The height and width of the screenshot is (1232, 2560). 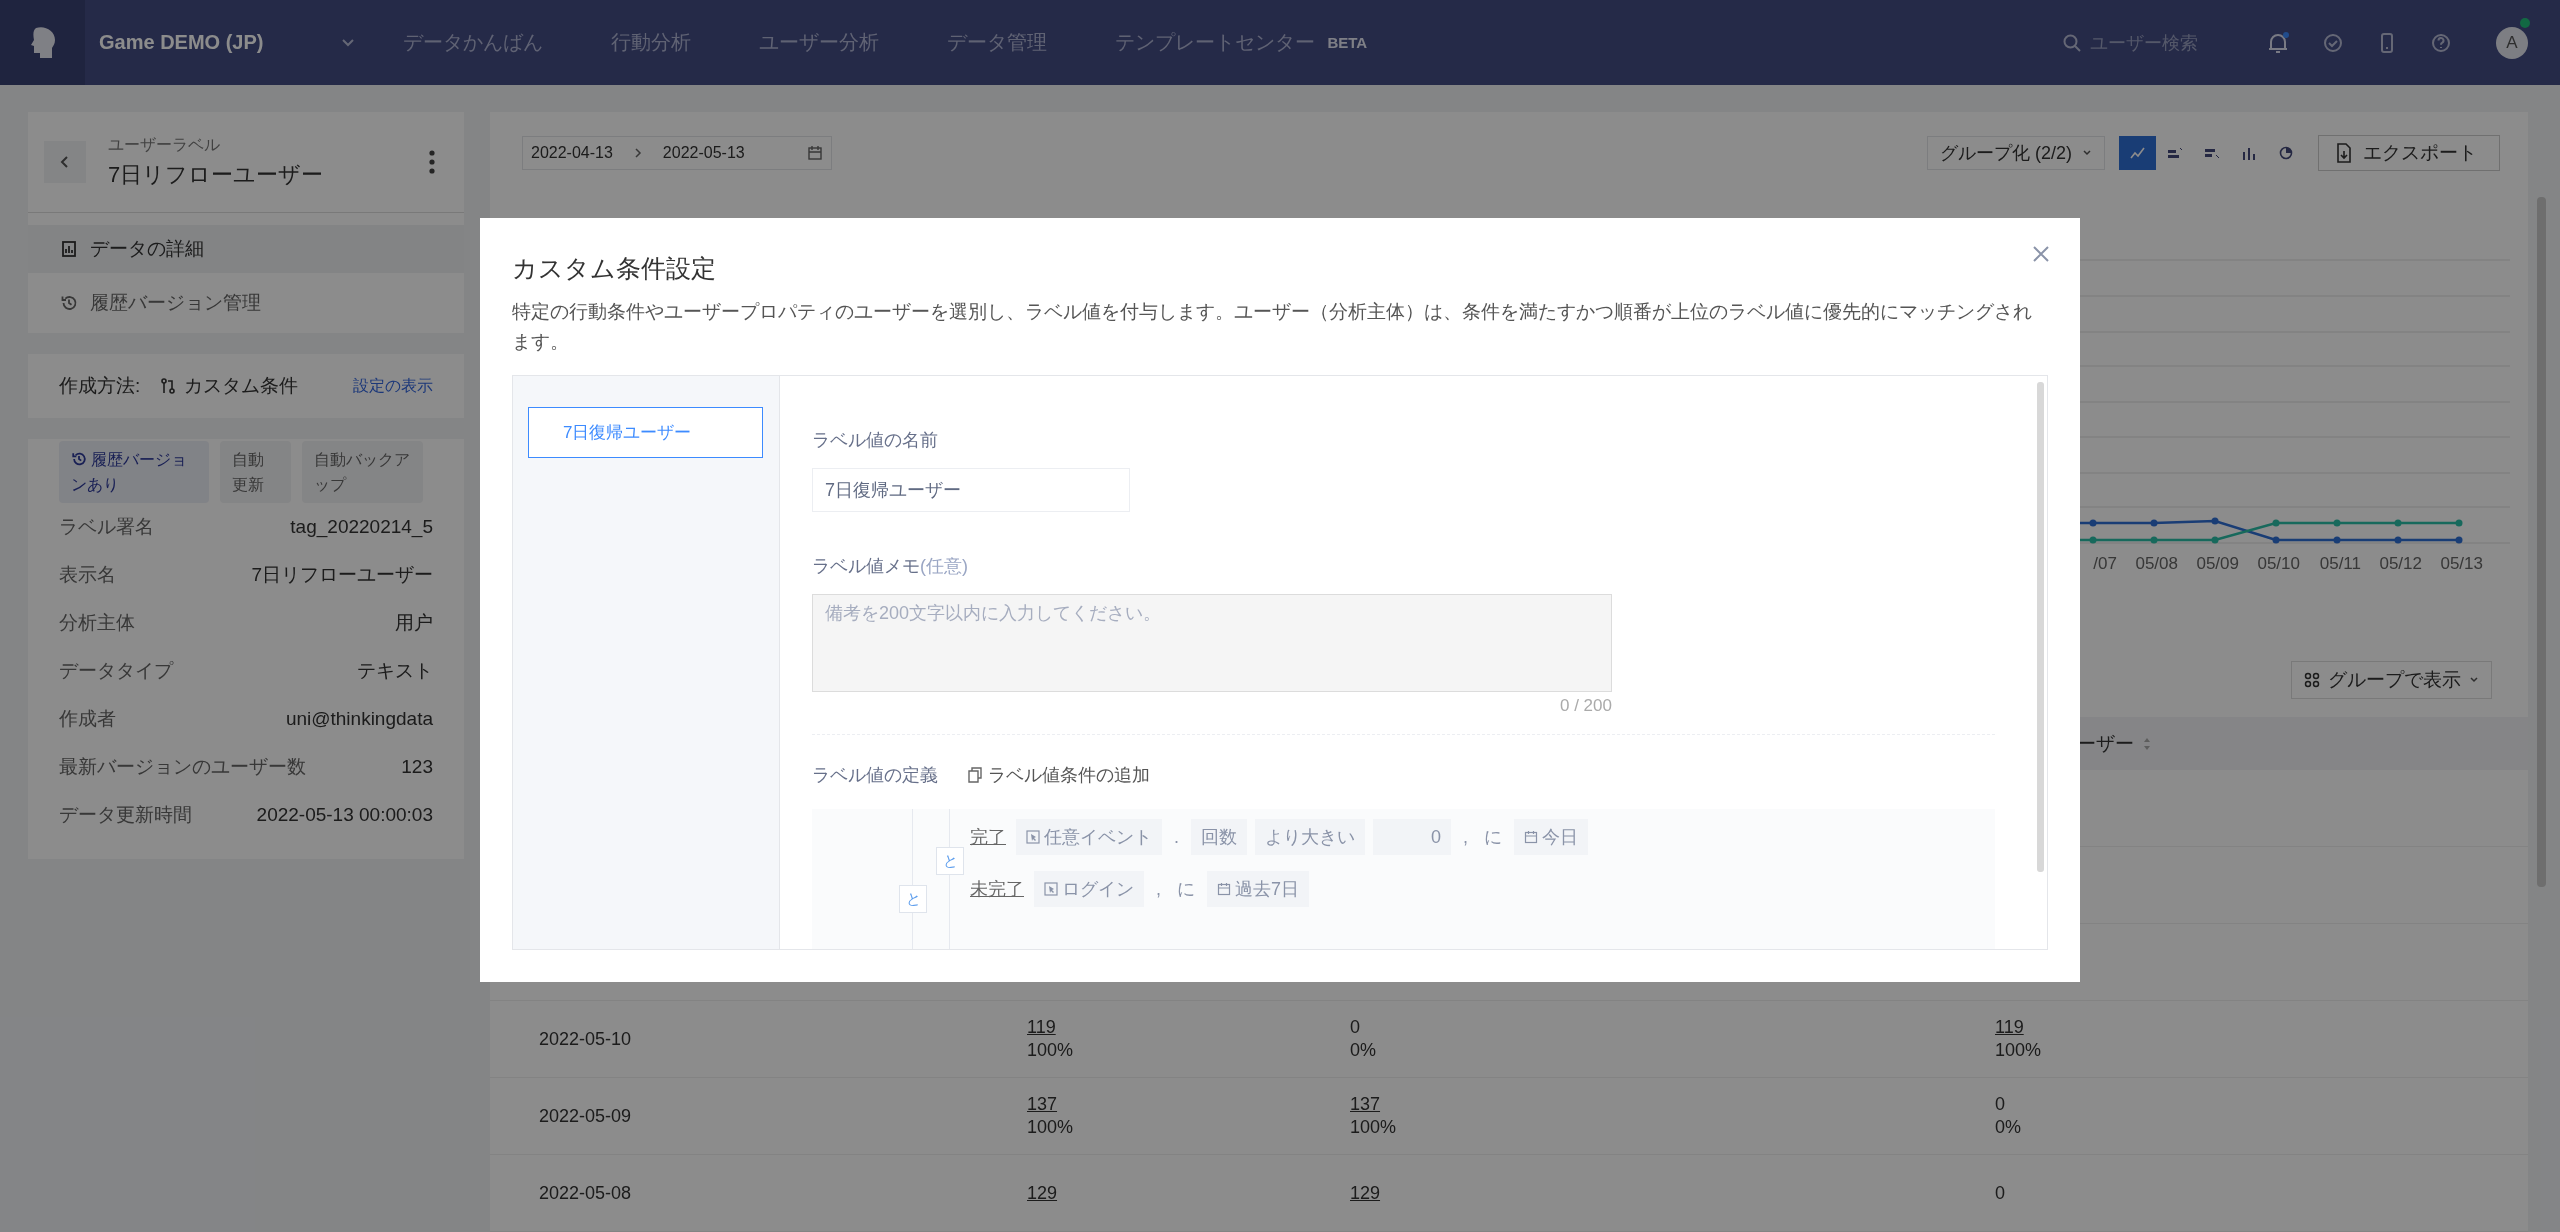 What do you see at coordinates (614, 268) in the screenshot?
I see `dialog-title: カスタム条件設定` at bounding box center [614, 268].